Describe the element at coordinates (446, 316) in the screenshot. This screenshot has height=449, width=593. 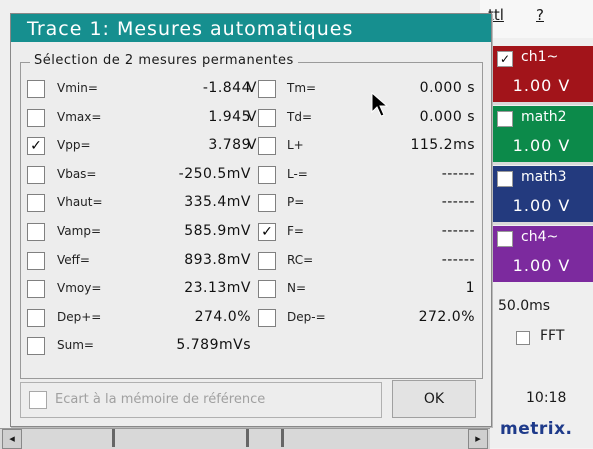
I see `measure-value: 272.0%` at that location.